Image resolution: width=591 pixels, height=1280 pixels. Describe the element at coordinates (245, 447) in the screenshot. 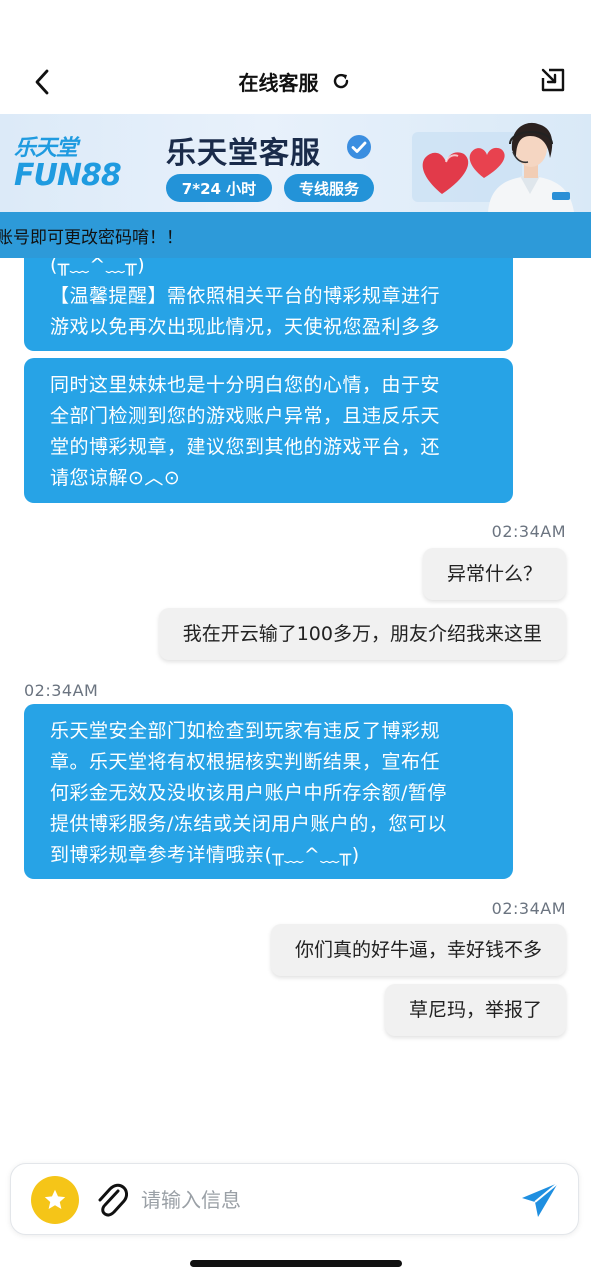

I see `message-line: 堂的博彩规章，建议您到其他的游戏平台，还` at that location.